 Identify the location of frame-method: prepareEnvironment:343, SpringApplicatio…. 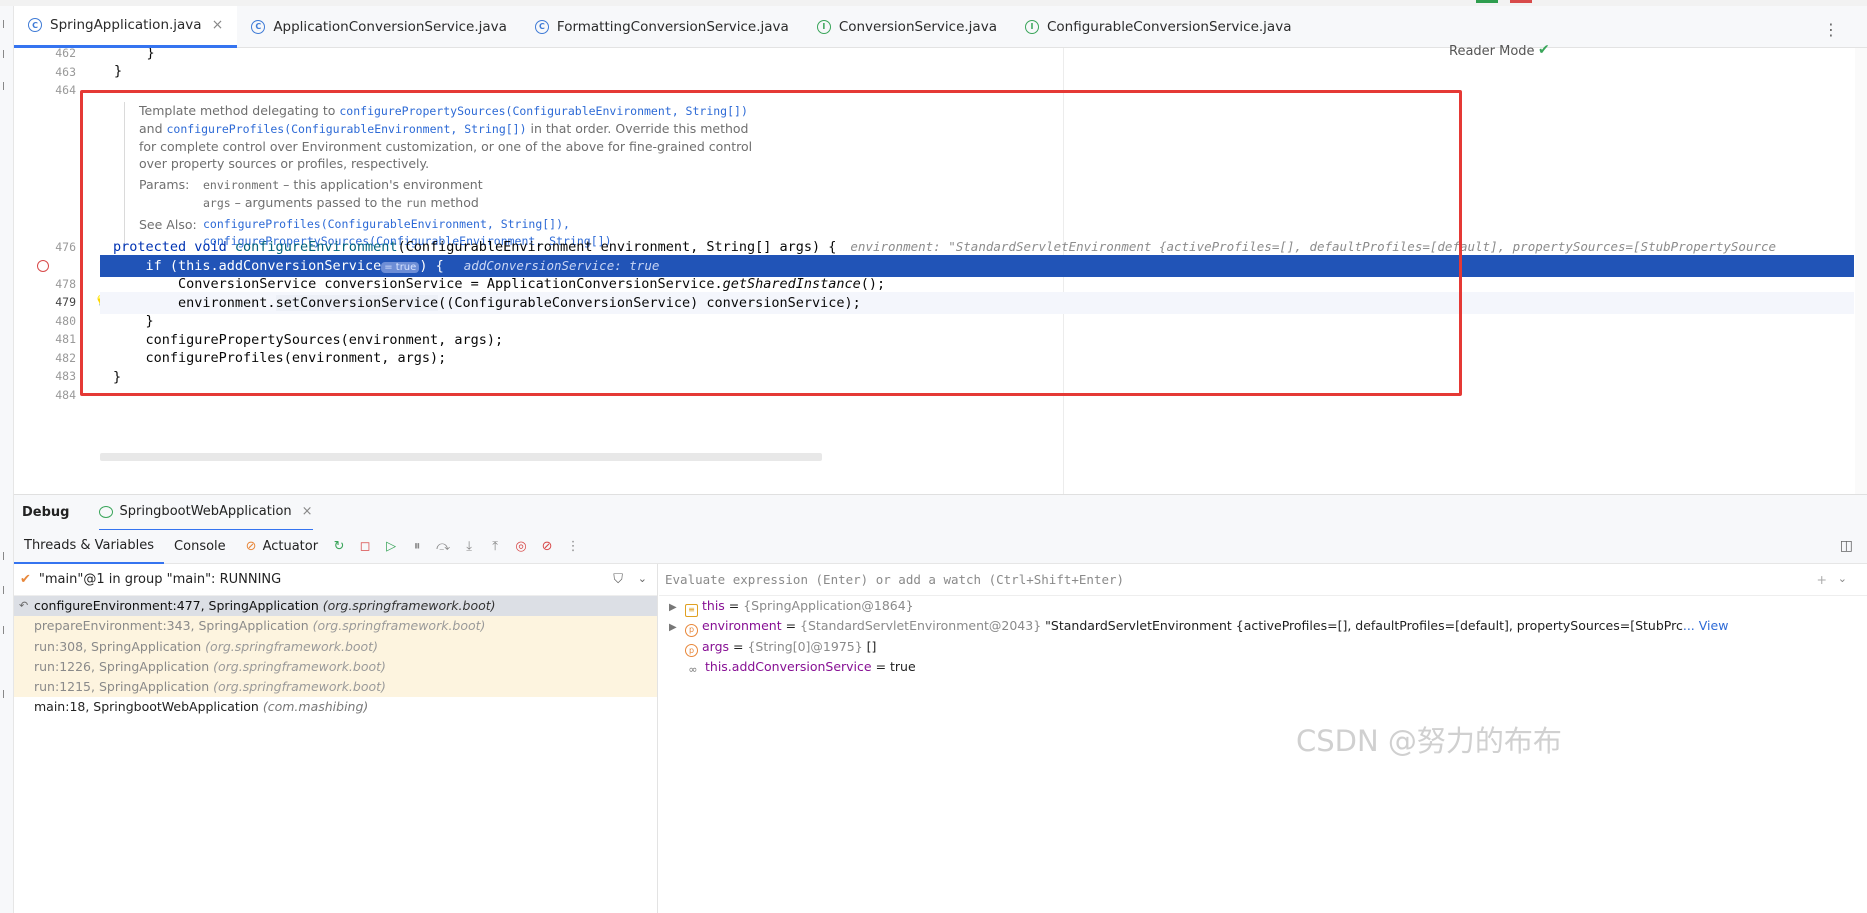
(171, 626).